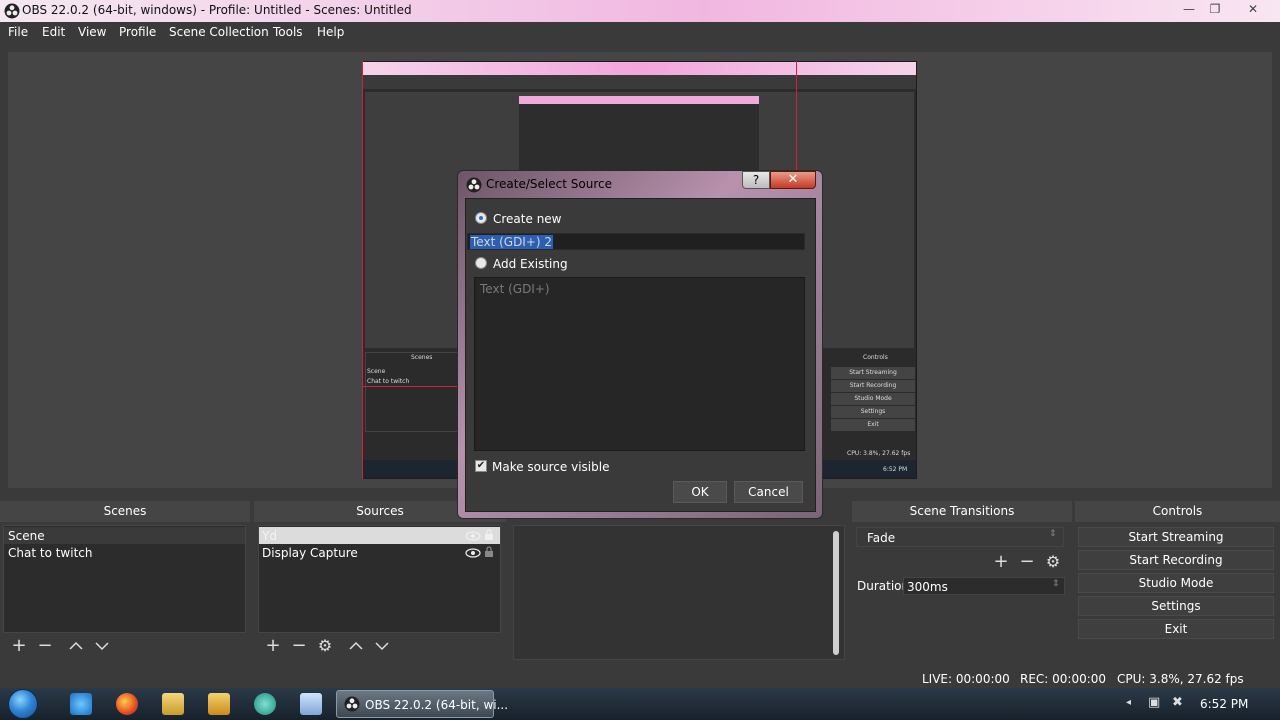  I want to click on add-existing-label: Add Existing, so click(530, 264).